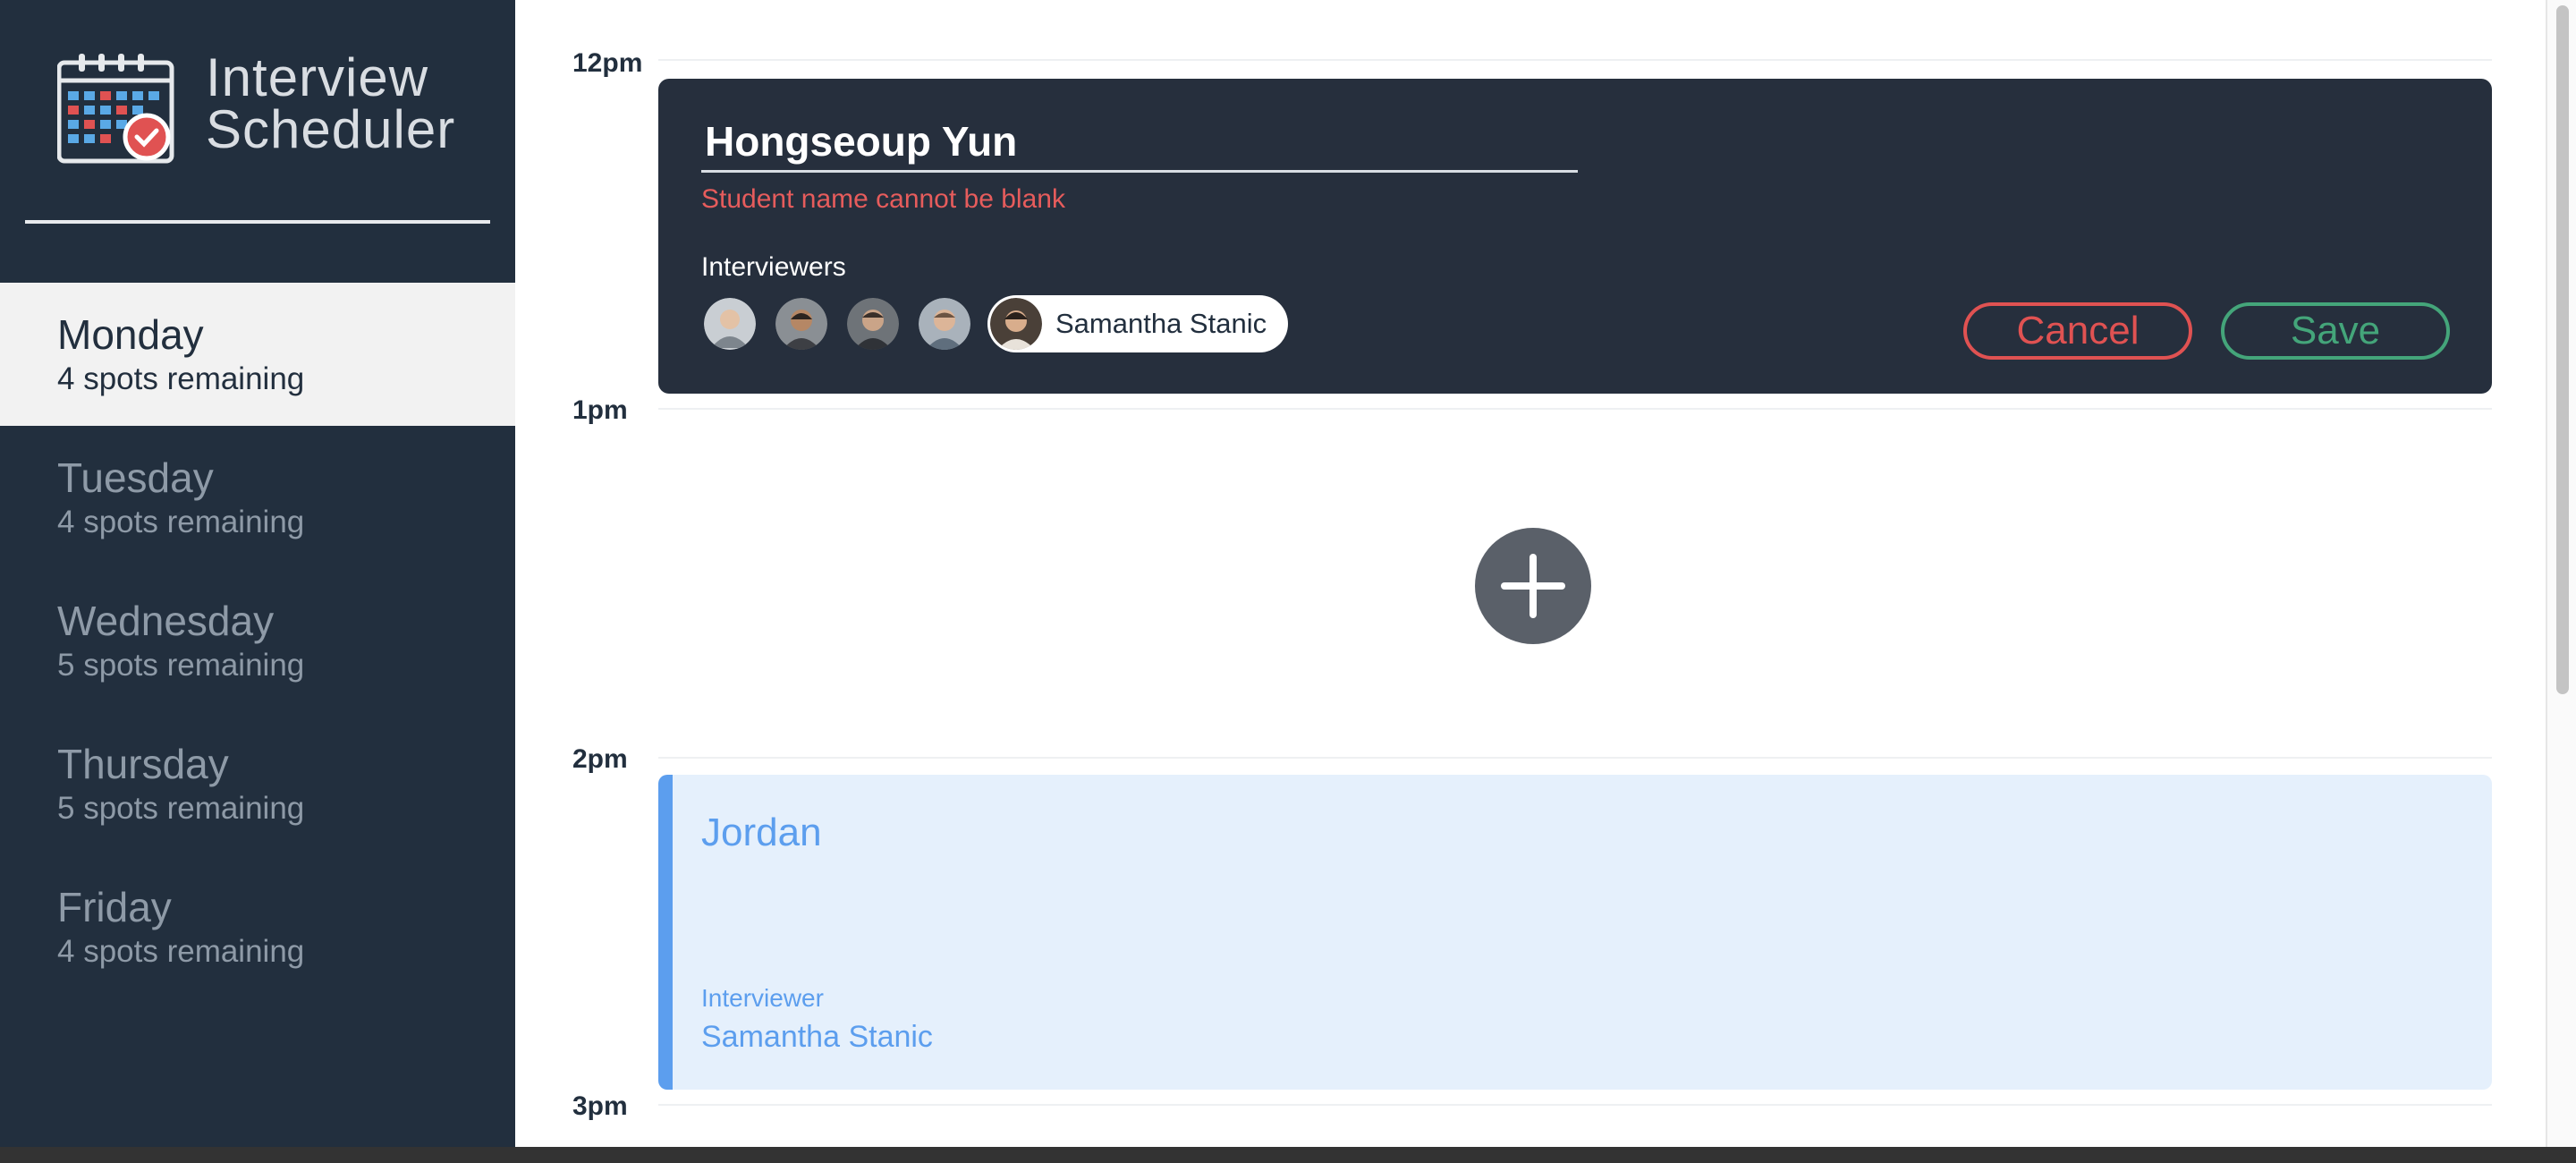  What do you see at coordinates (130, 334) in the screenshot?
I see `day-name: Monday` at bounding box center [130, 334].